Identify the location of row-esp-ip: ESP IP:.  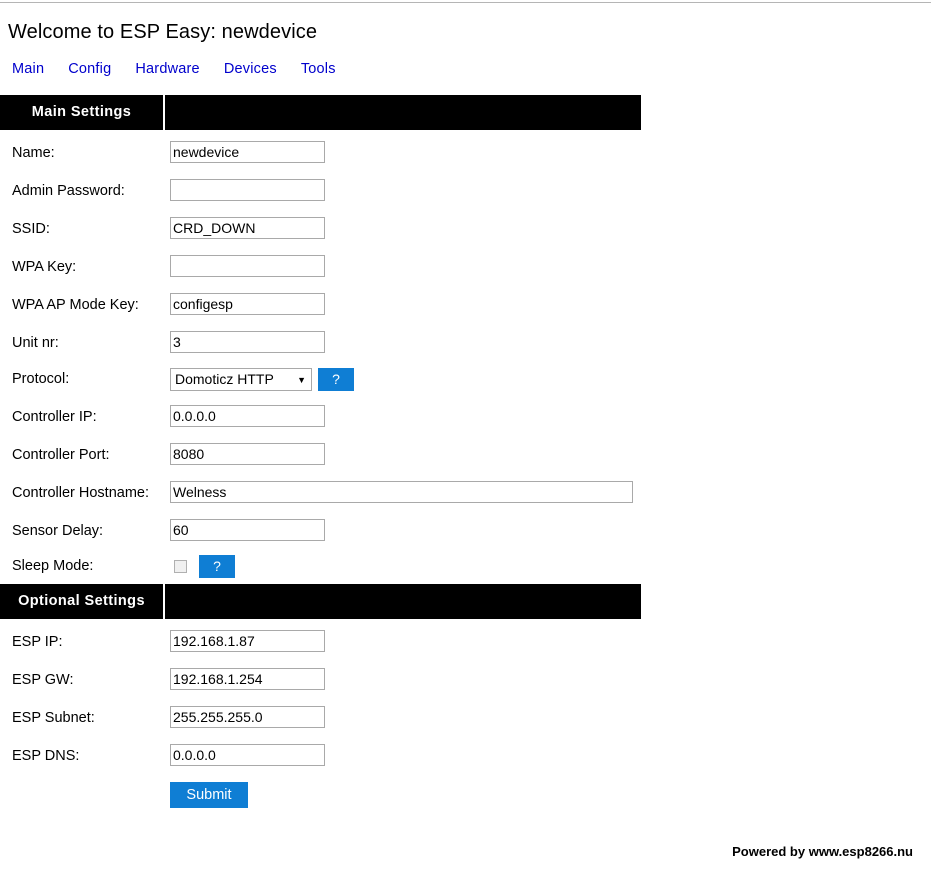
(465, 649).